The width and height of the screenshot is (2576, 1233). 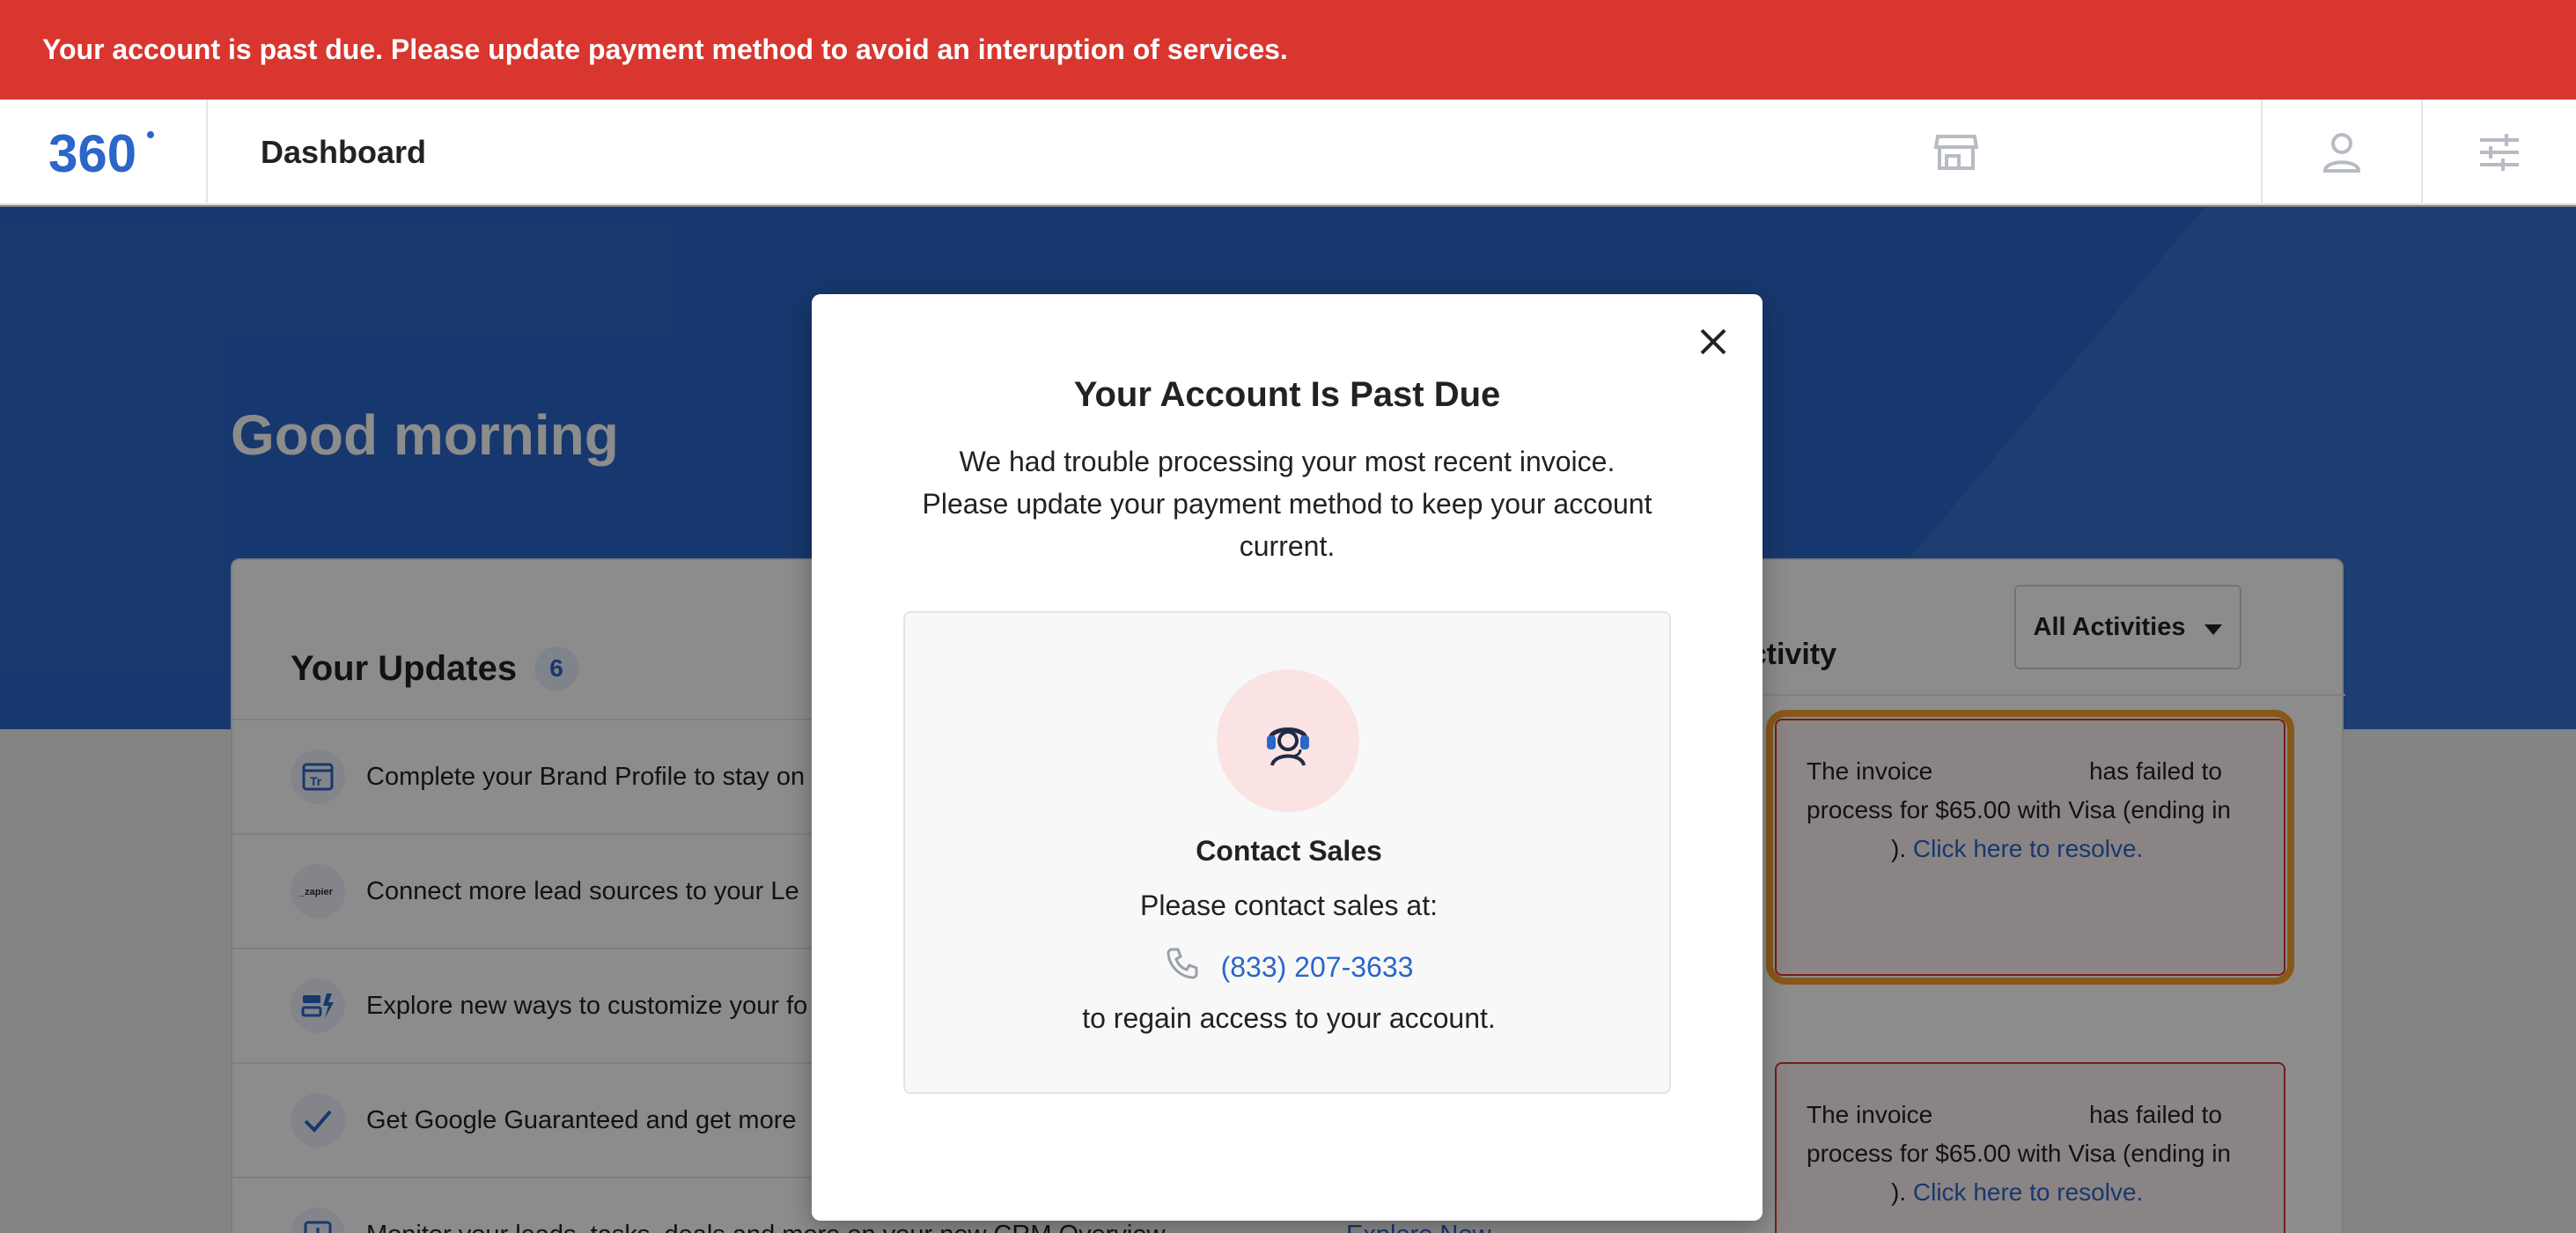 I want to click on sales-phone-link: (833) 207-3633, so click(x=1317, y=967).